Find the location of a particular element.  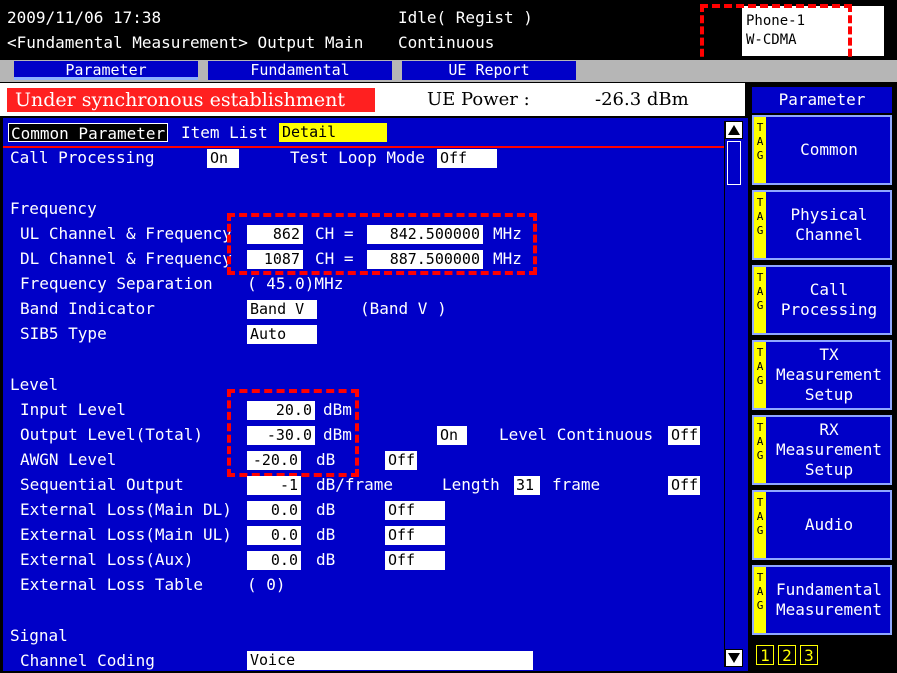

softkey-tx-measurement-setup: TAG TX Measurement Setup is located at coordinates (822, 375).